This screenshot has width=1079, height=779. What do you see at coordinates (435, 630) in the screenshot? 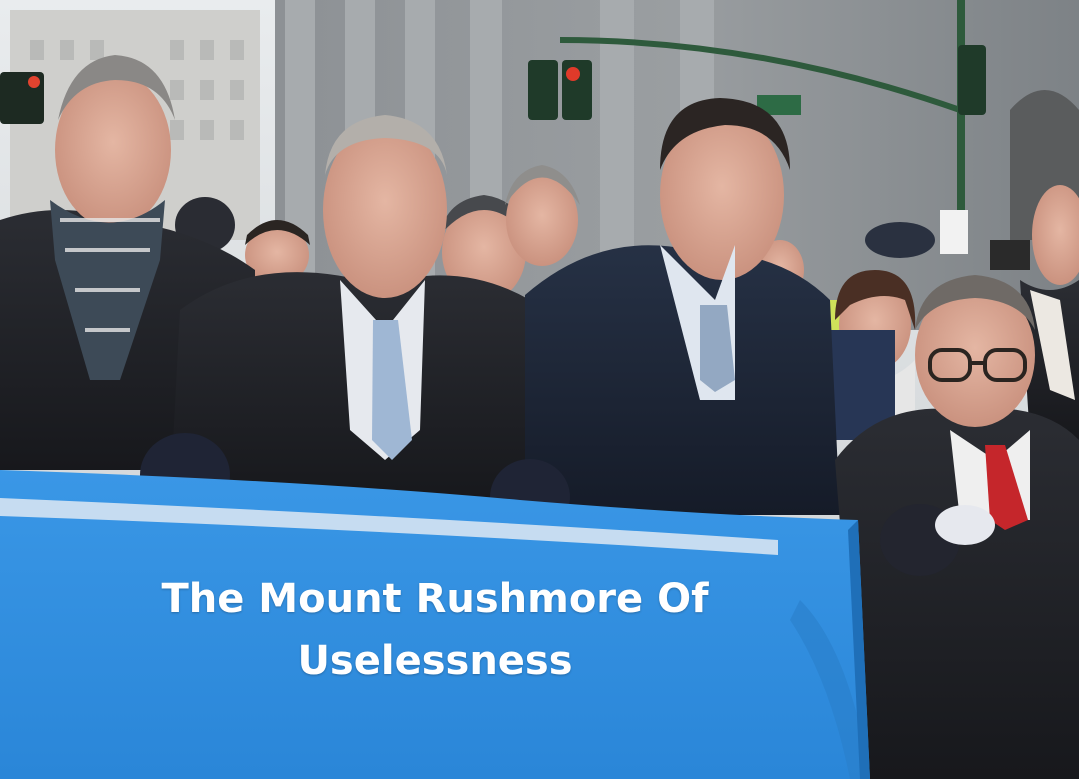
I see `banner-caption: The Mount Rushmore Of Uselessness` at bounding box center [435, 630].